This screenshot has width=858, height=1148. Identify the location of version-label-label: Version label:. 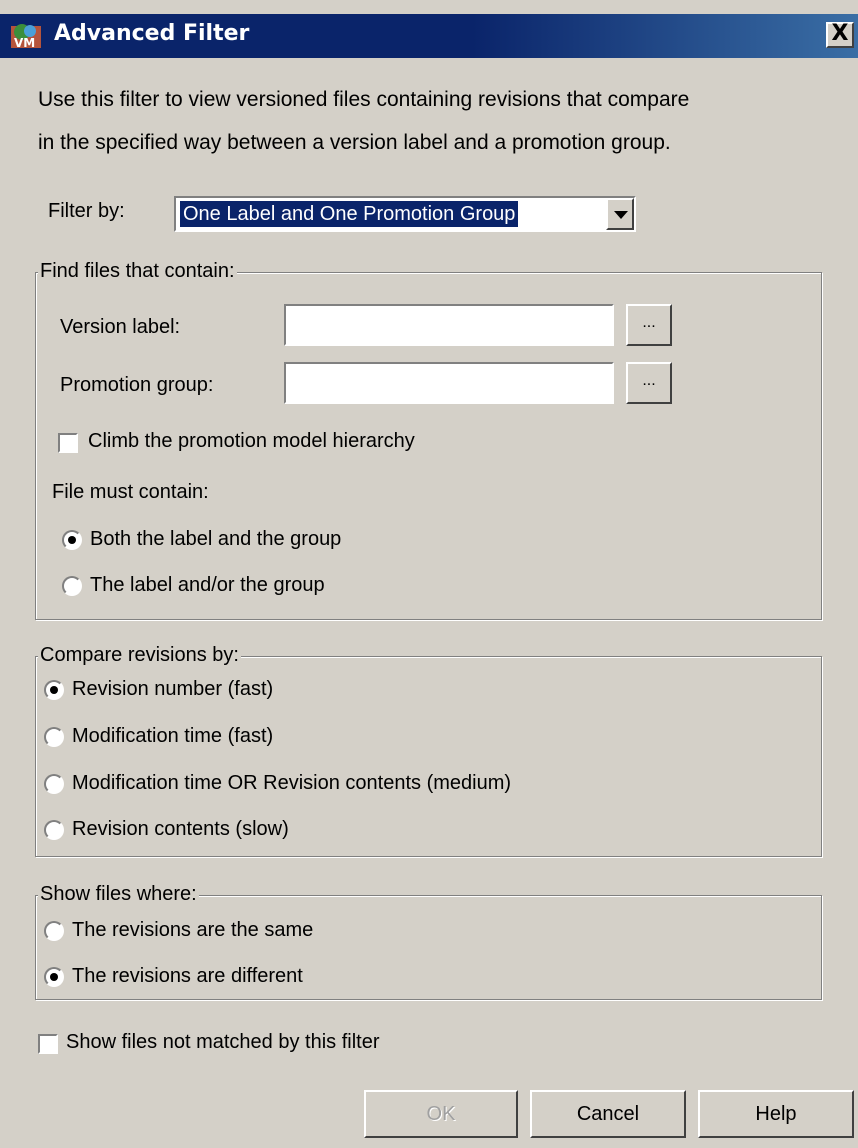
(120, 327).